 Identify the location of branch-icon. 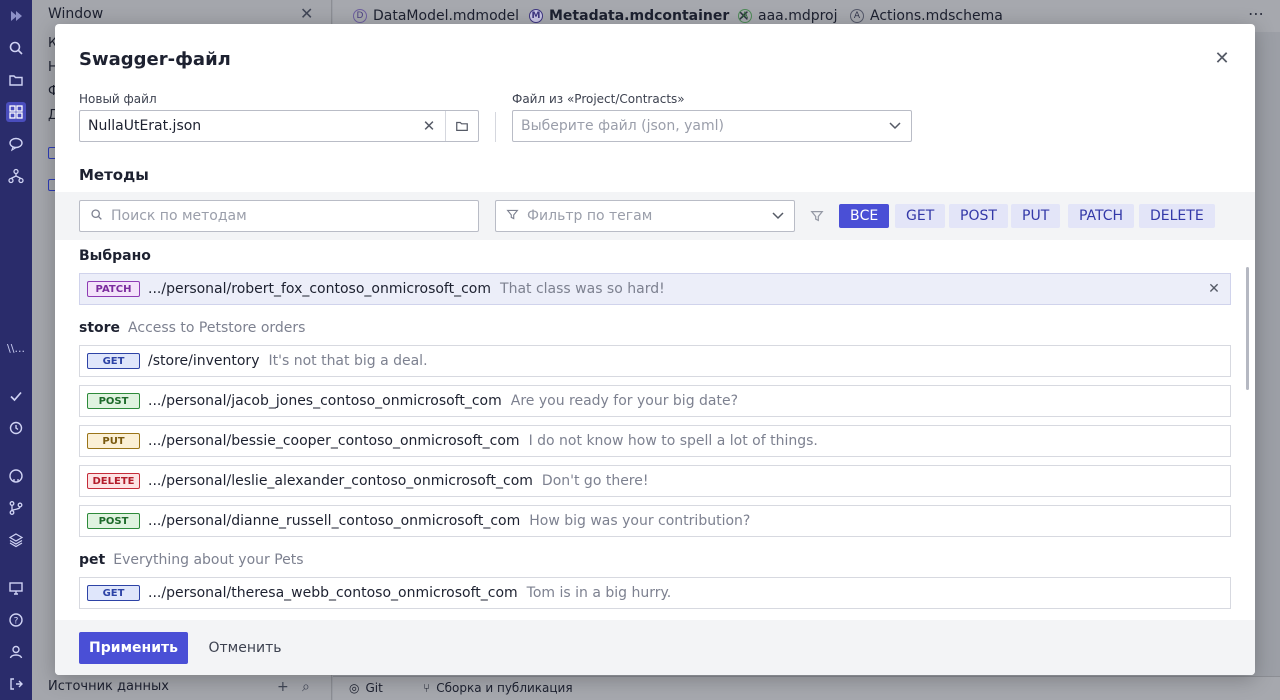
(16, 508).